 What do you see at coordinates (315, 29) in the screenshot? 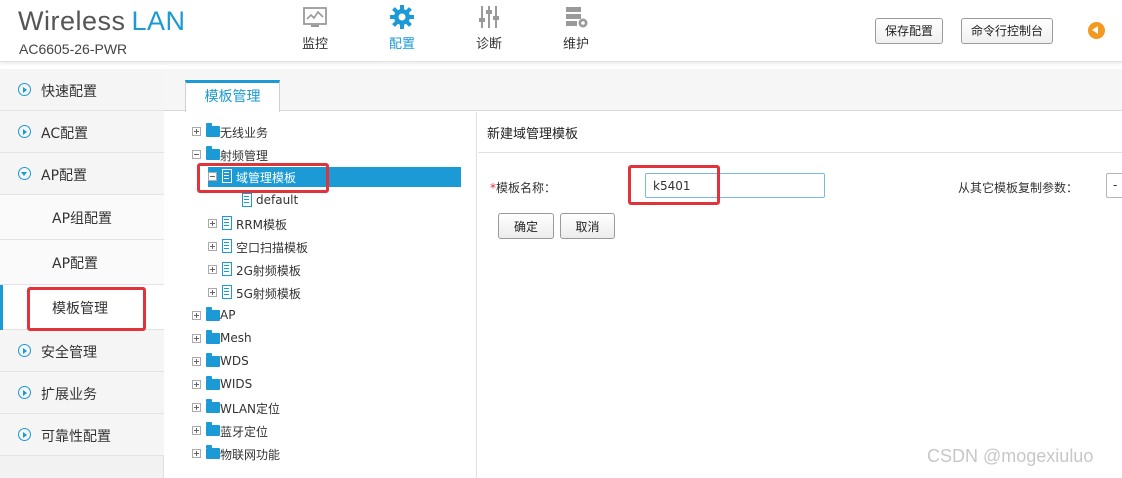
I see `nav-monitor: 监控` at bounding box center [315, 29].